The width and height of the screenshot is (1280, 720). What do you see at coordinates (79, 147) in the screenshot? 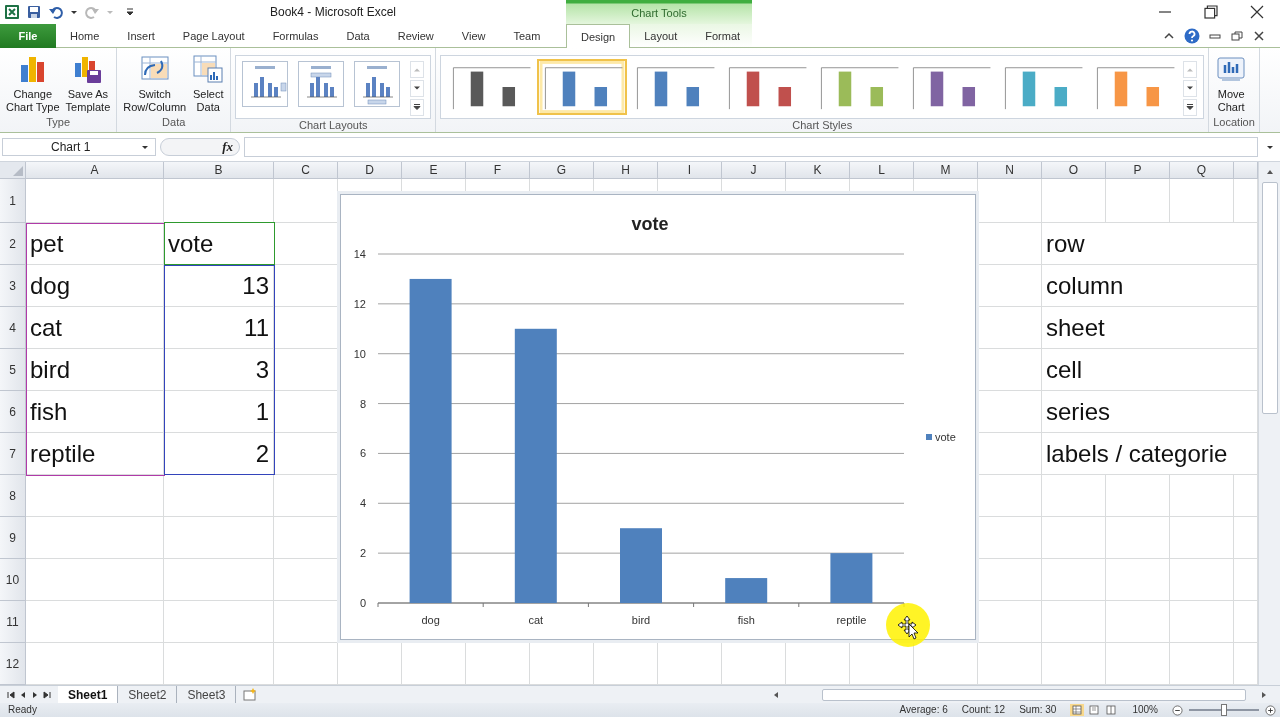
I see `name-box: Chart 1` at bounding box center [79, 147].